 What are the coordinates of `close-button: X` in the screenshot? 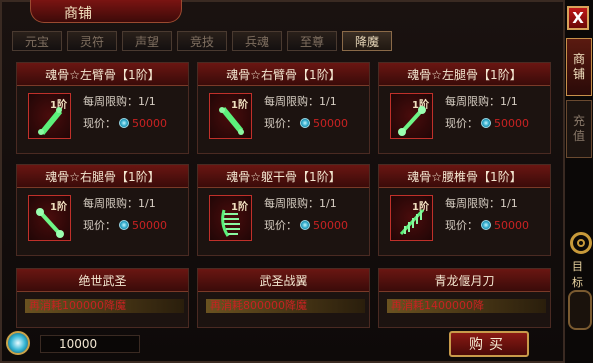 It's located at (578, 18).